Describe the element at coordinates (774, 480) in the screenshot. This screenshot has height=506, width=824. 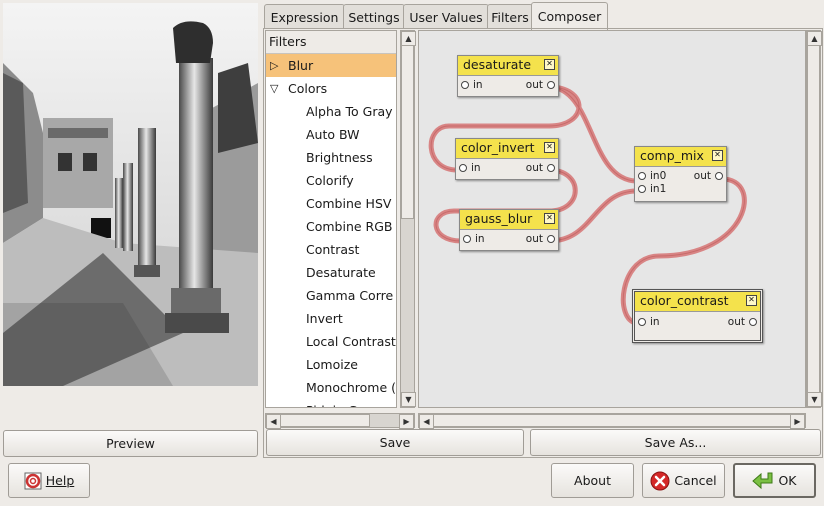
I see `ok-button: OK` at that location.